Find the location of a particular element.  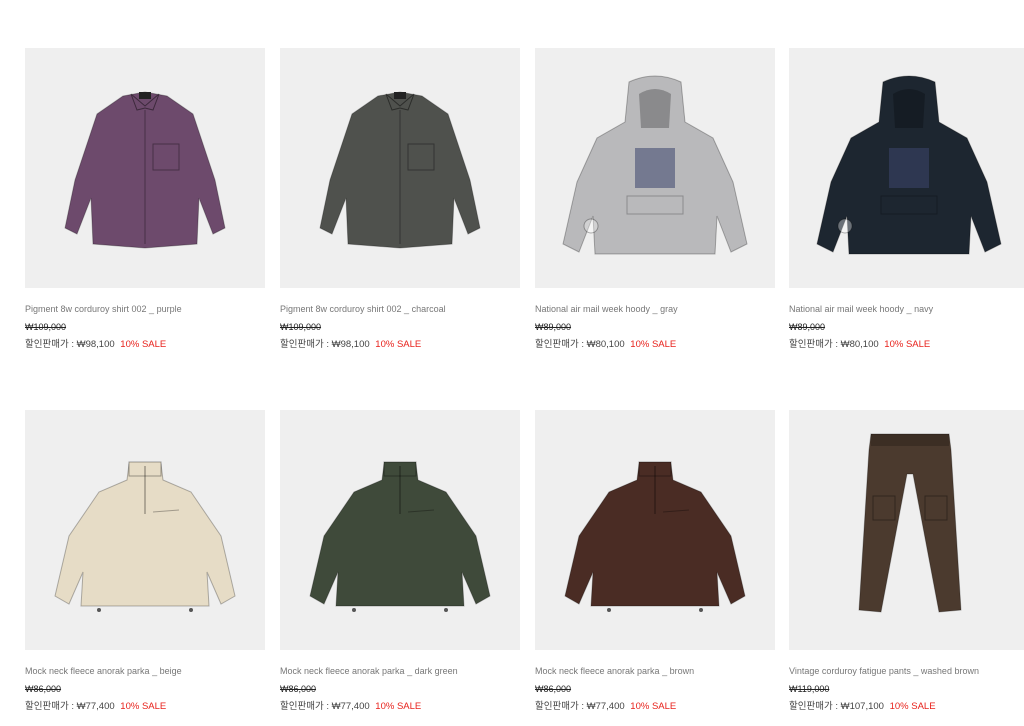

product-name: Pigment 8w corduroy shirt 002 _ charcoal is located at coordinates (400, 309).